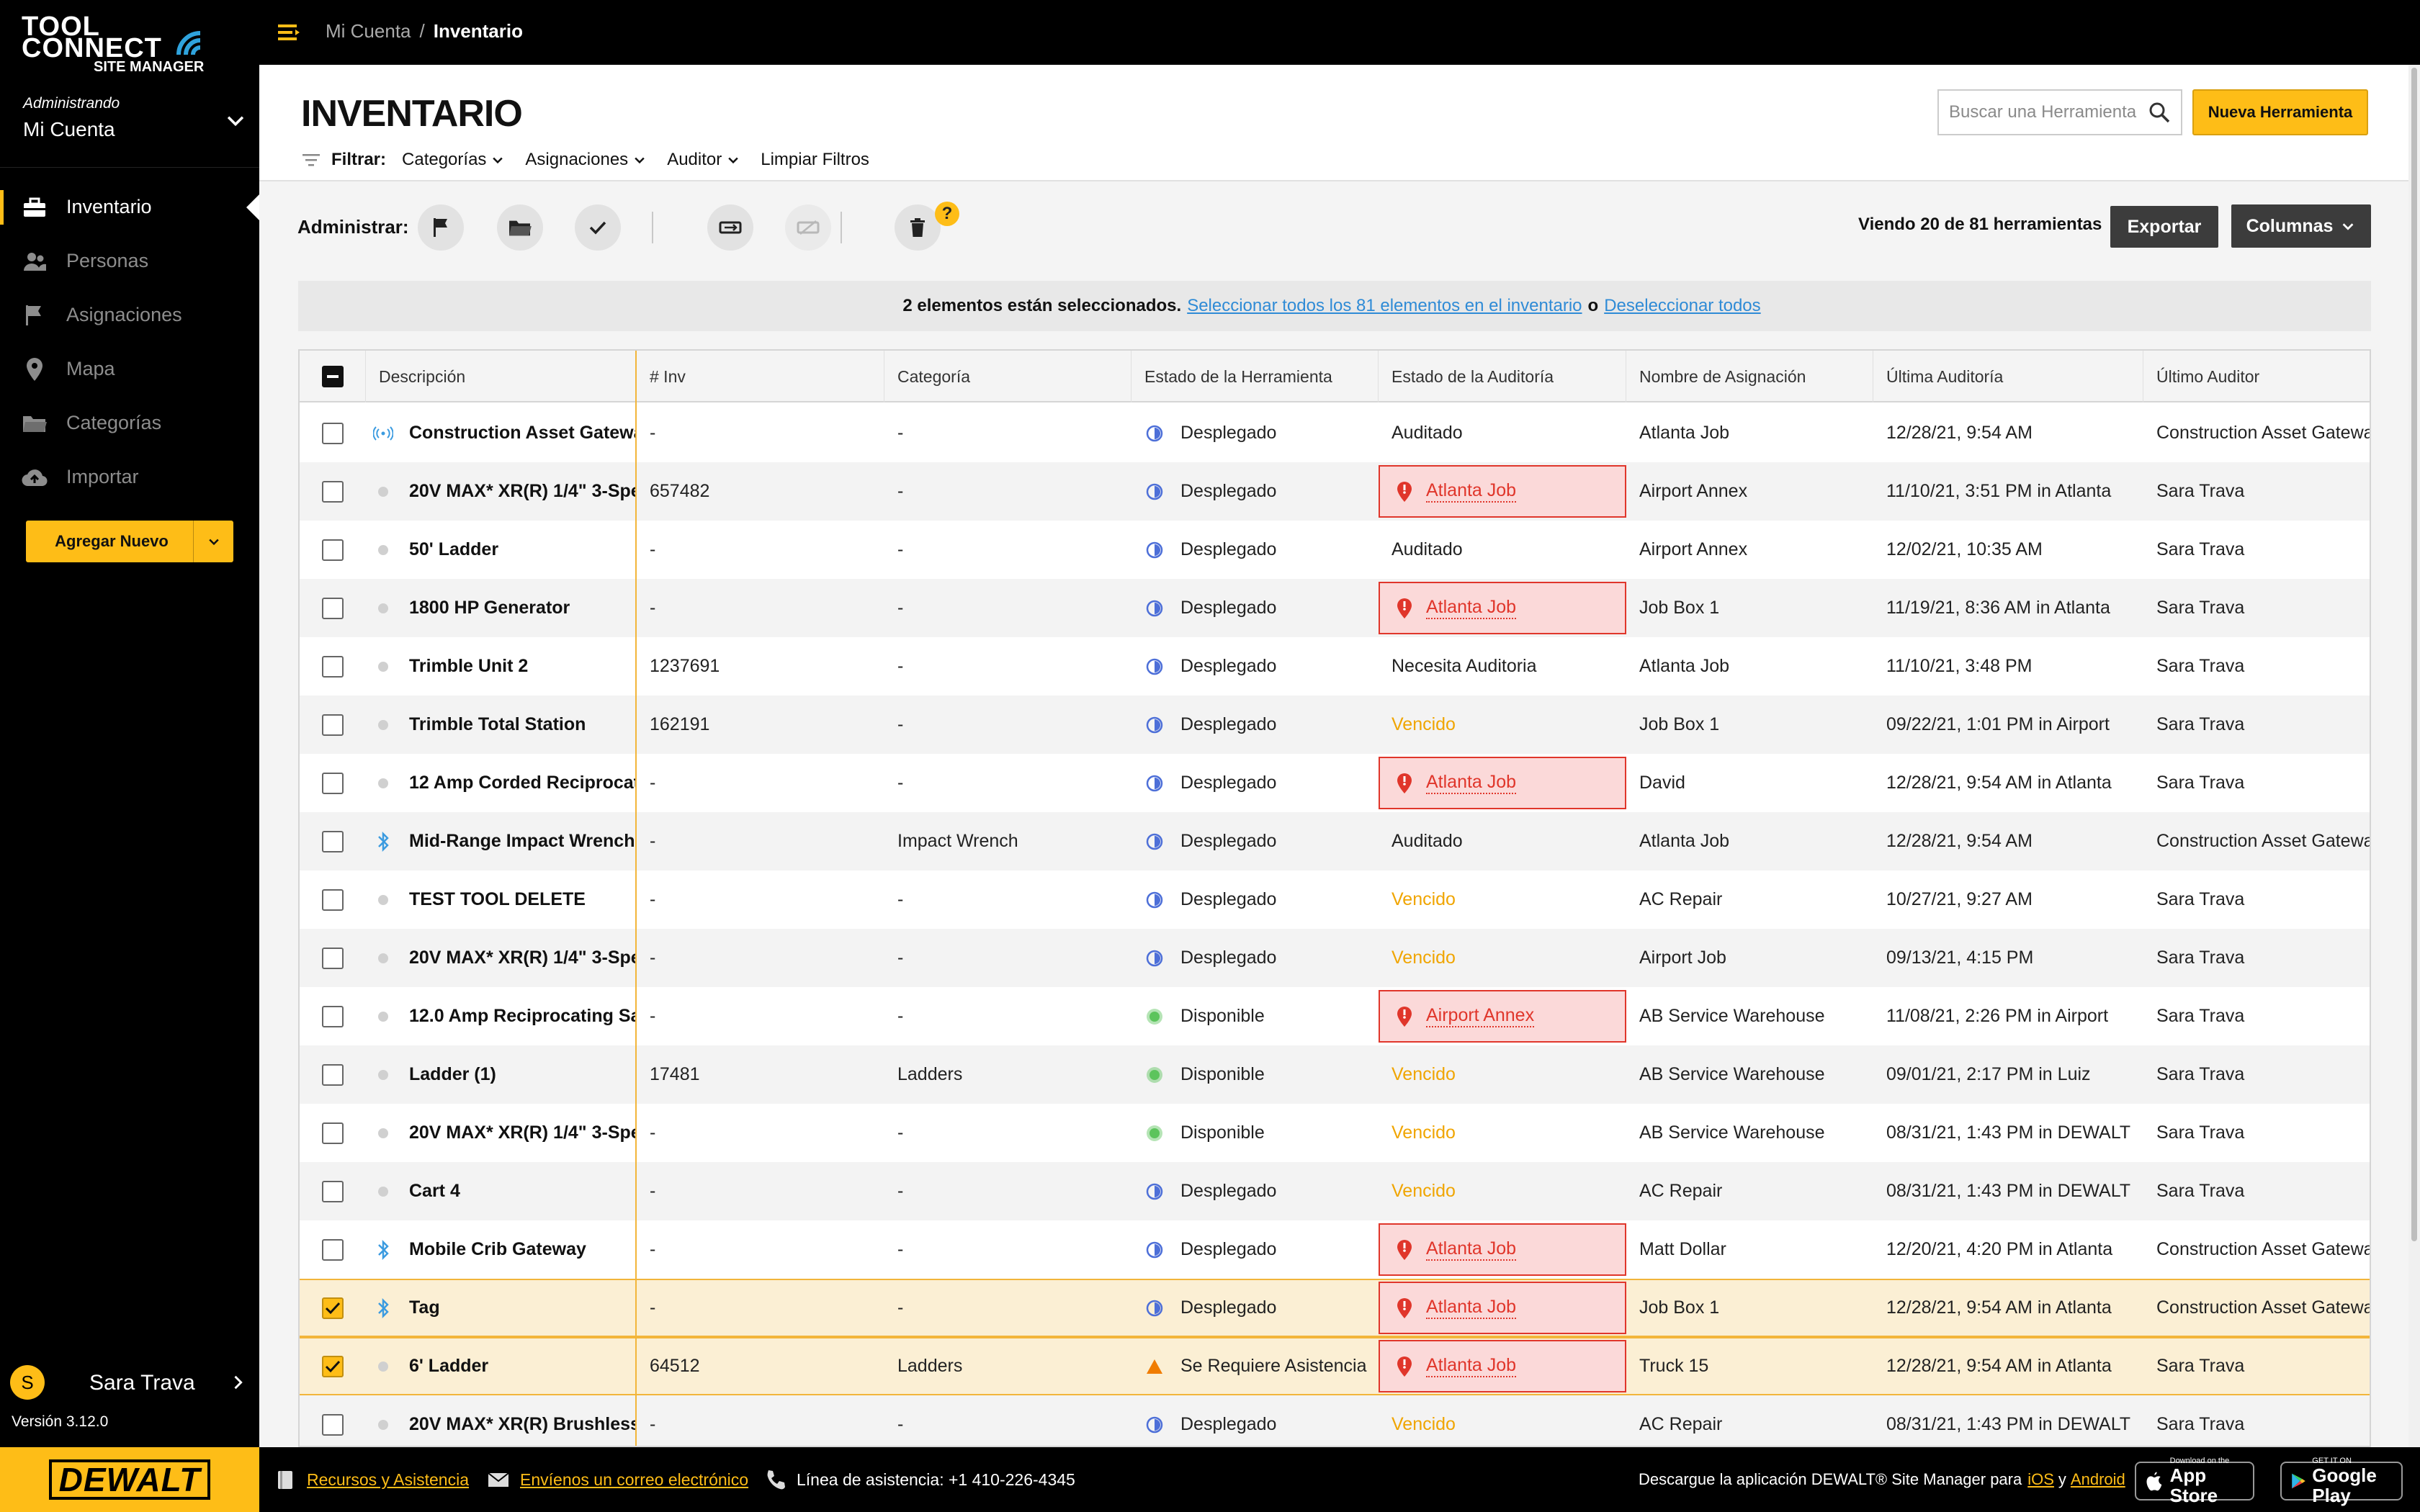 The image size is (2420, 1512). I want to click on sidebar-item-inventario: Inventario, so click(129, 207).